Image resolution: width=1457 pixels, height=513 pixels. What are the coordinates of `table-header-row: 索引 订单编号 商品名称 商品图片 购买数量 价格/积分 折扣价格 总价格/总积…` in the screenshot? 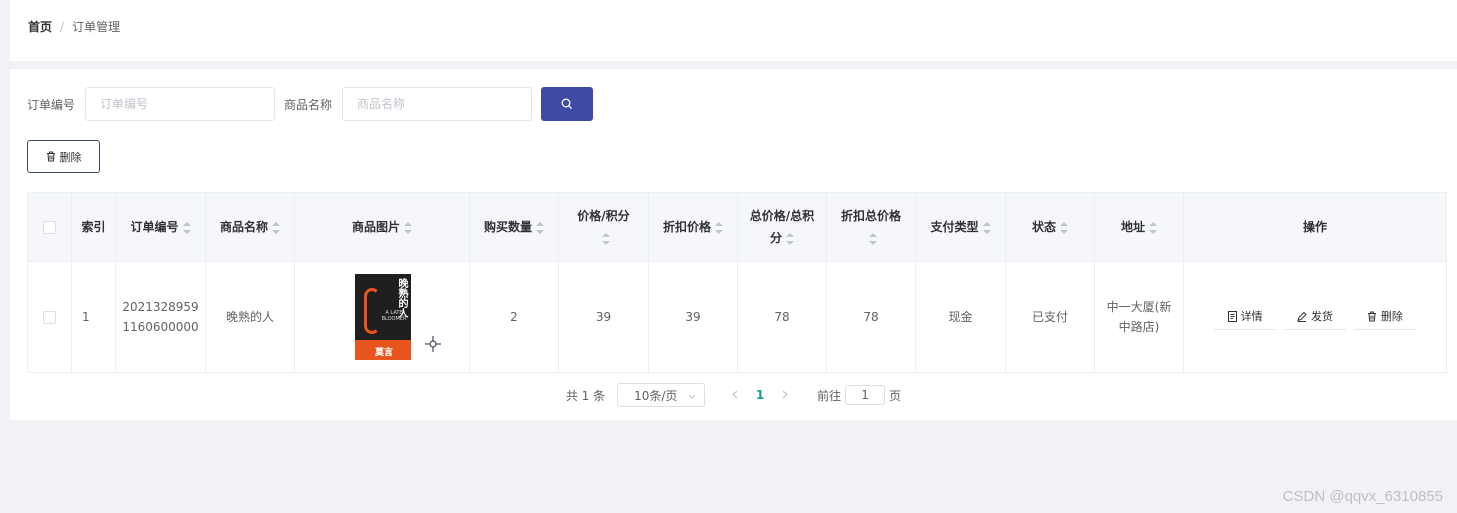 It's located at (737, 227).